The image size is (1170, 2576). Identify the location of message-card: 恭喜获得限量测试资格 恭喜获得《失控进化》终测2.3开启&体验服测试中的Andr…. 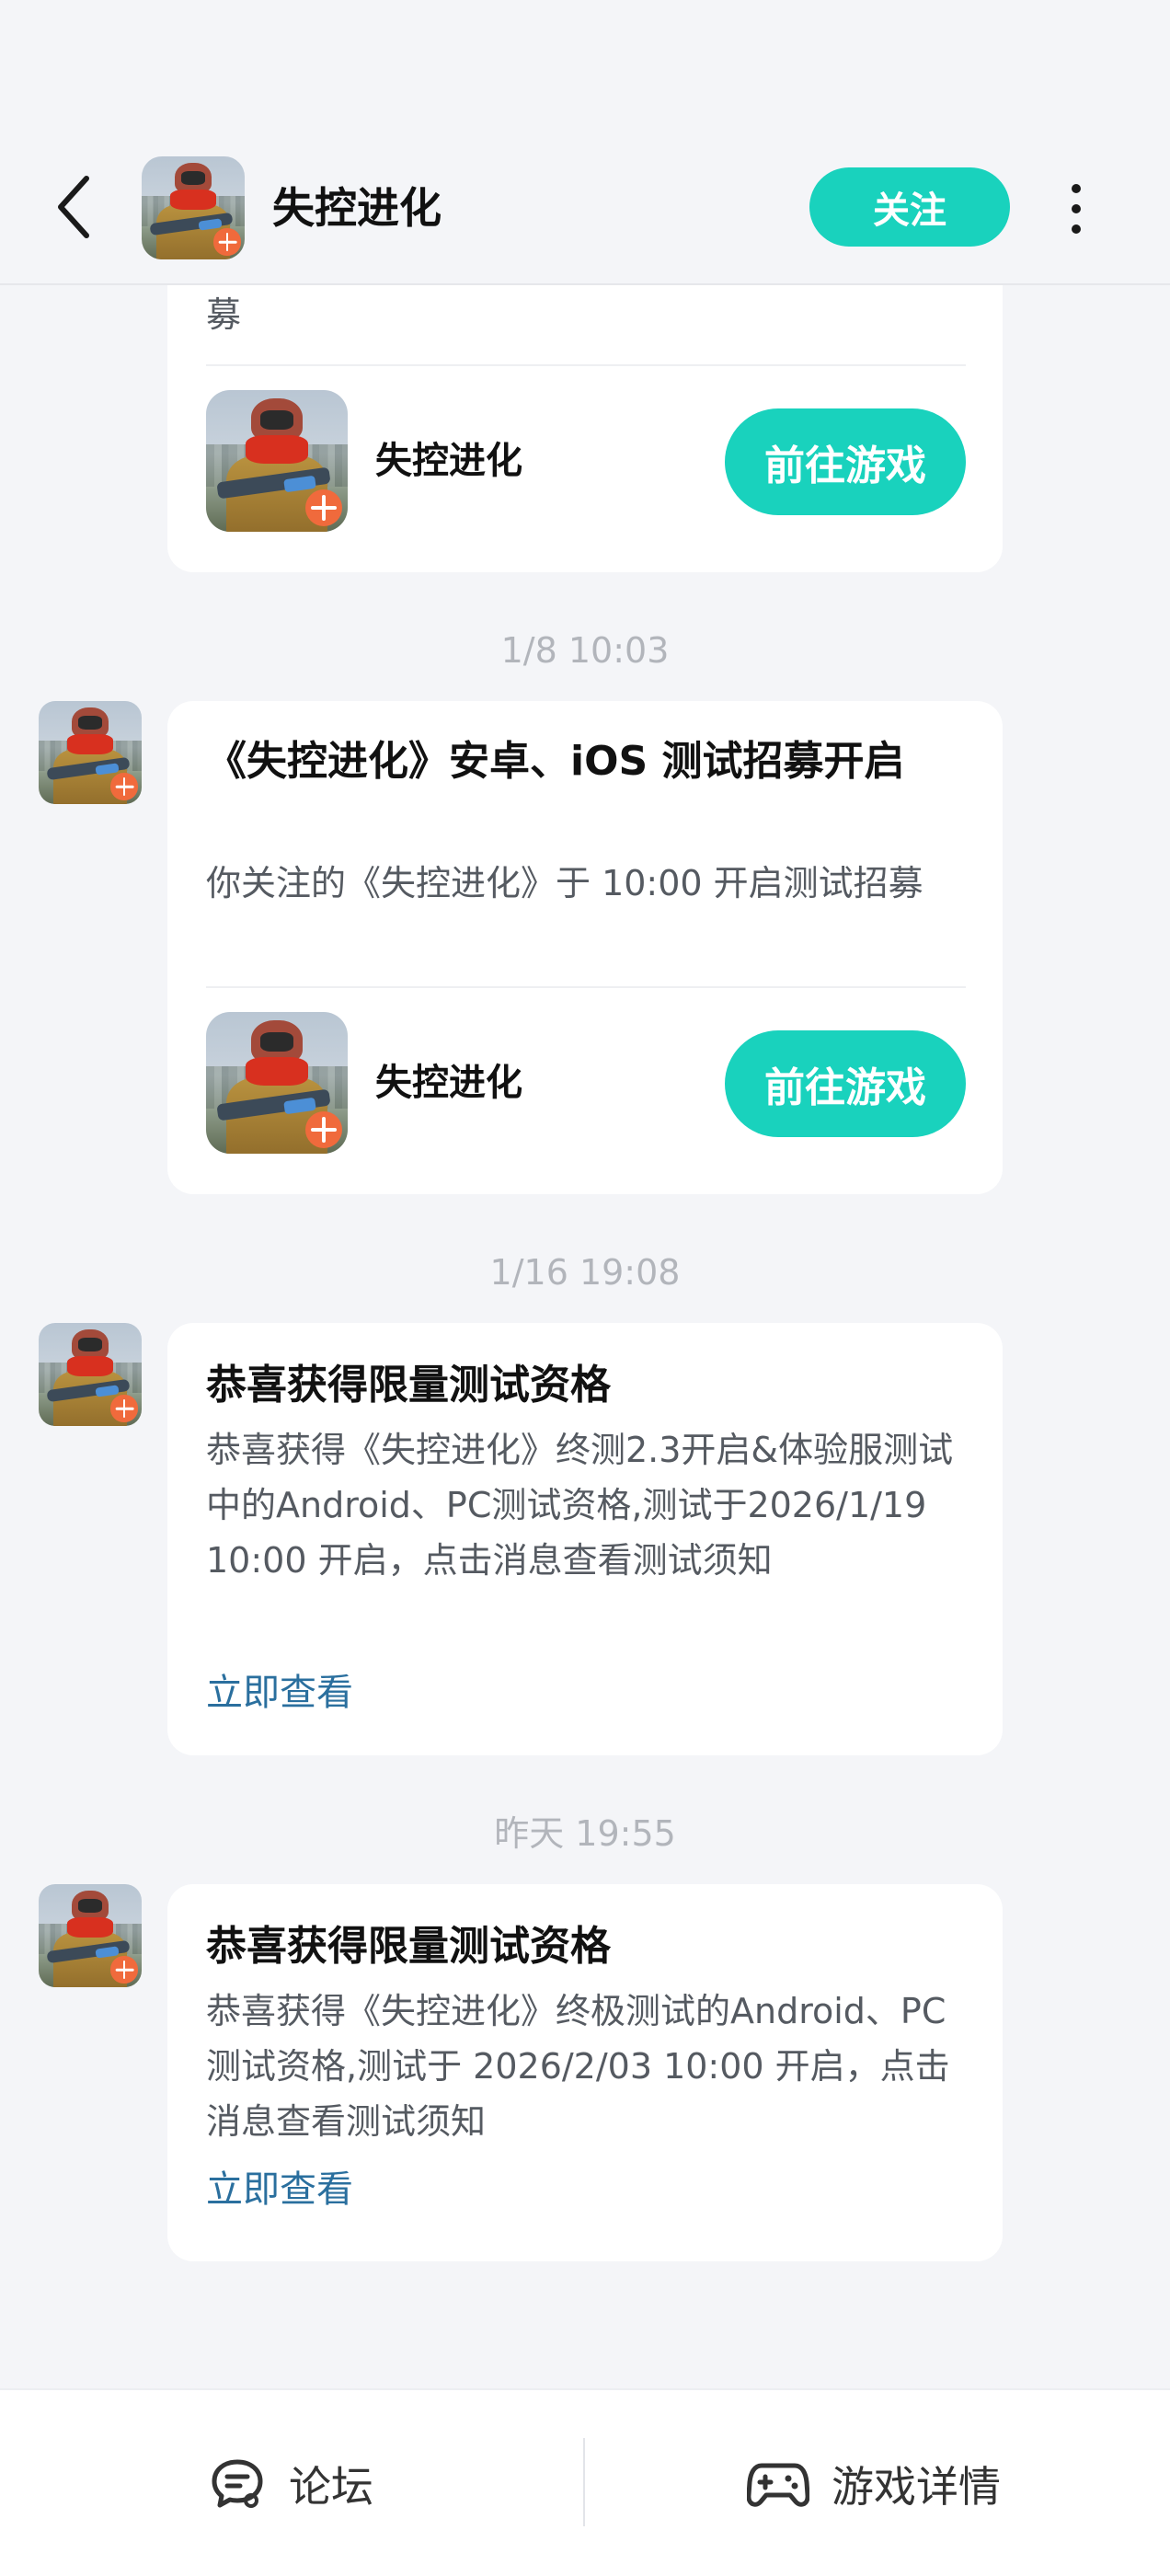
(585, 1539).